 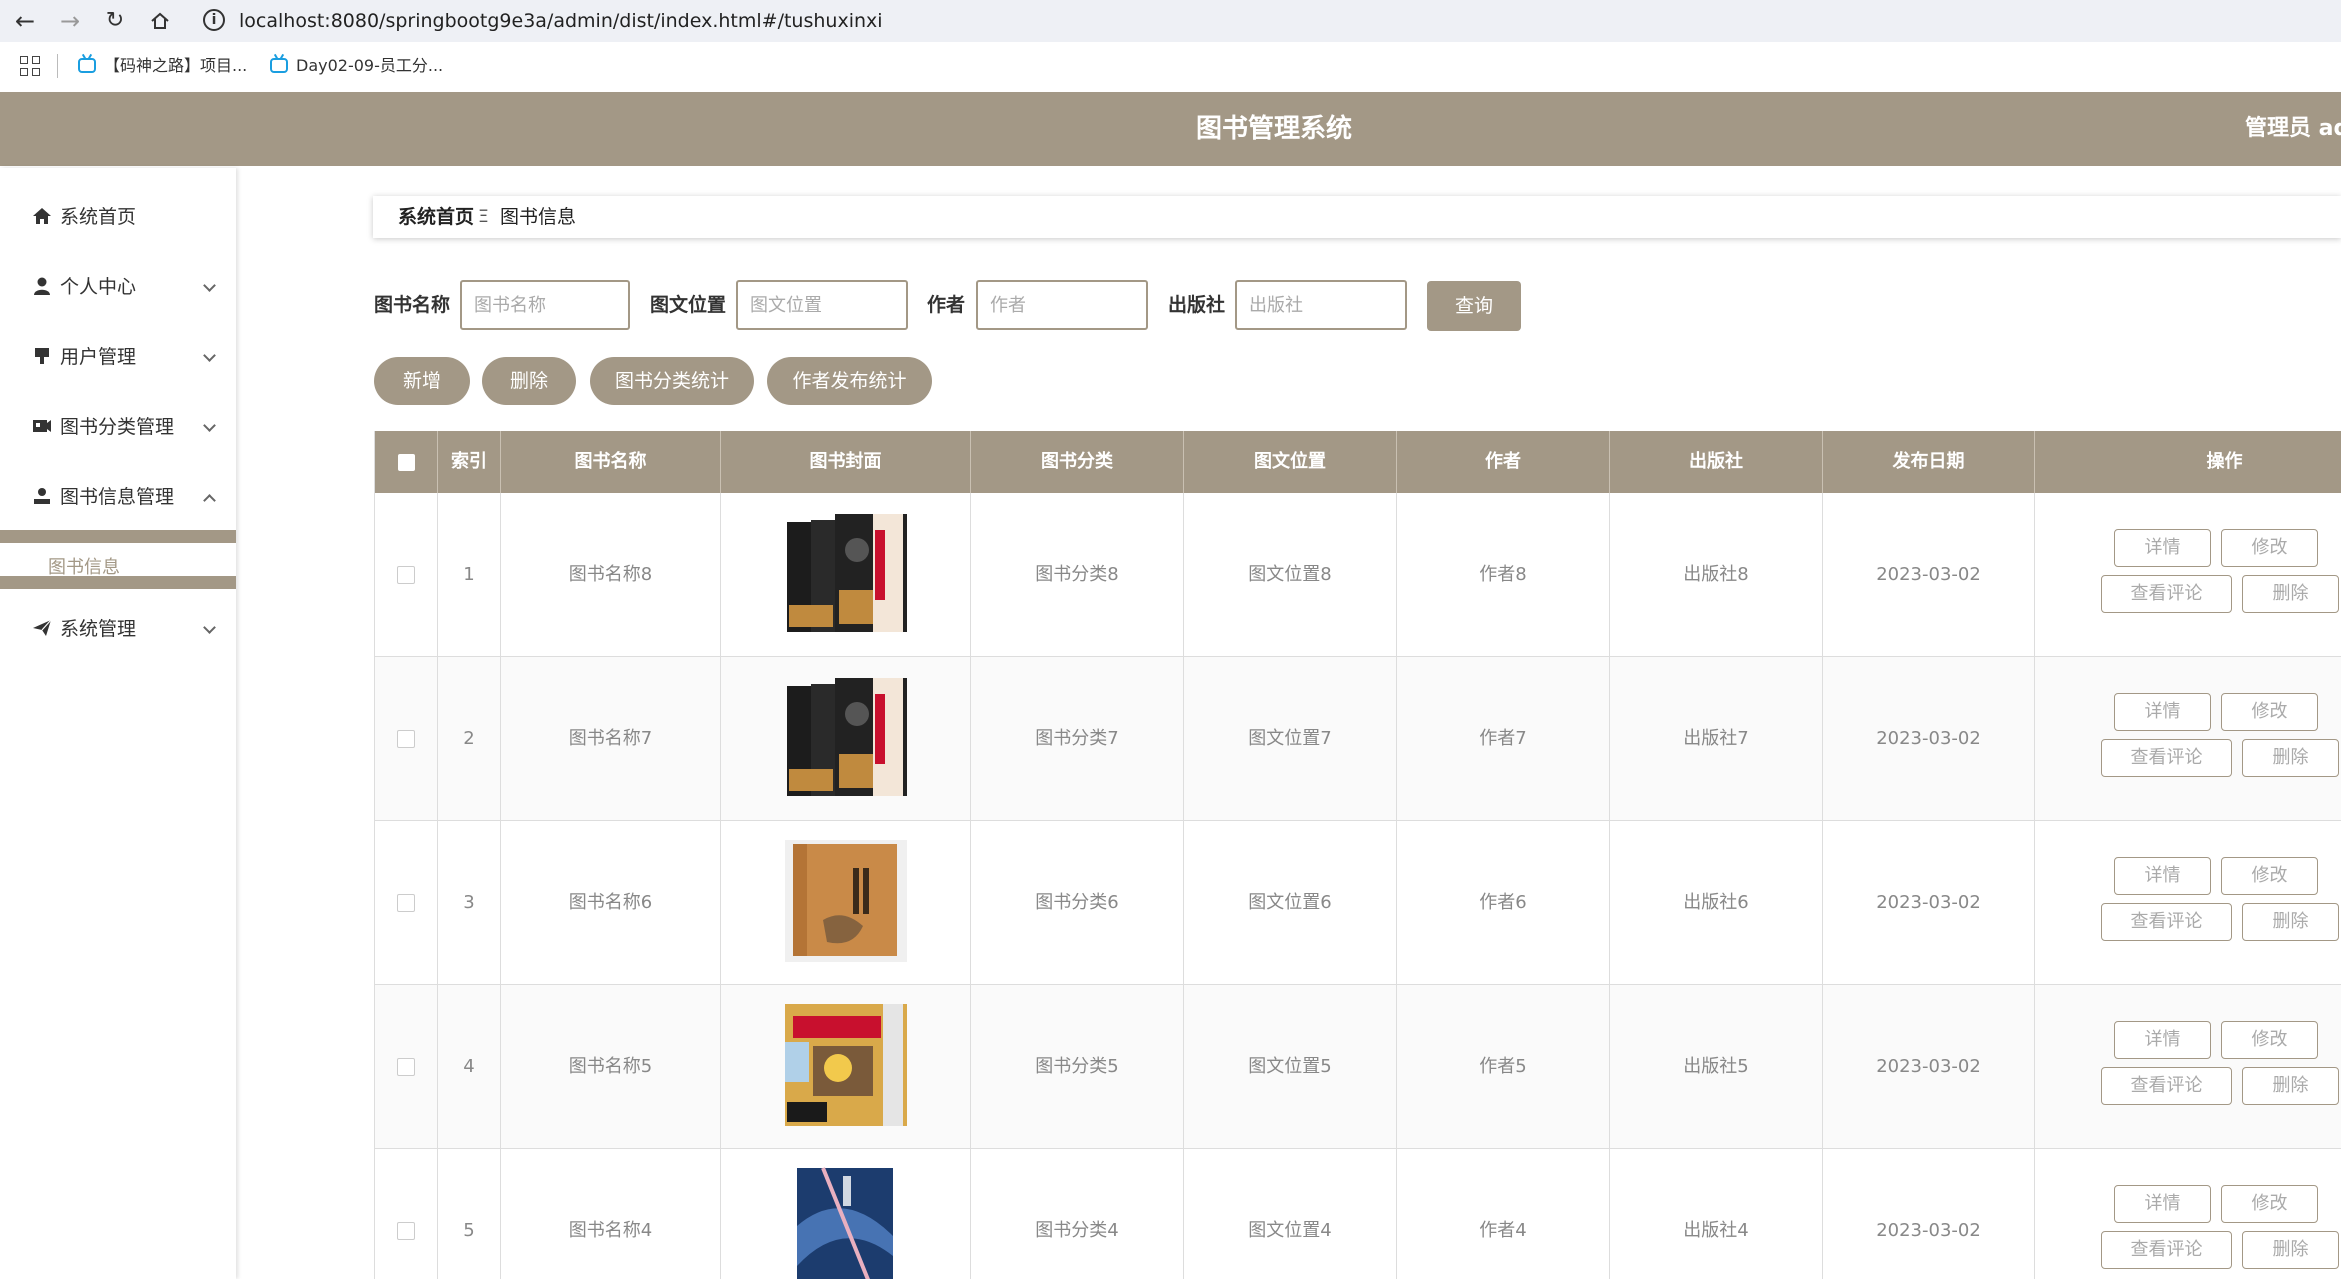 What do you see at coordinates (2224, 461) in the screenshot?
I see `column-header: 操作` at bounding box center [2224, 461].